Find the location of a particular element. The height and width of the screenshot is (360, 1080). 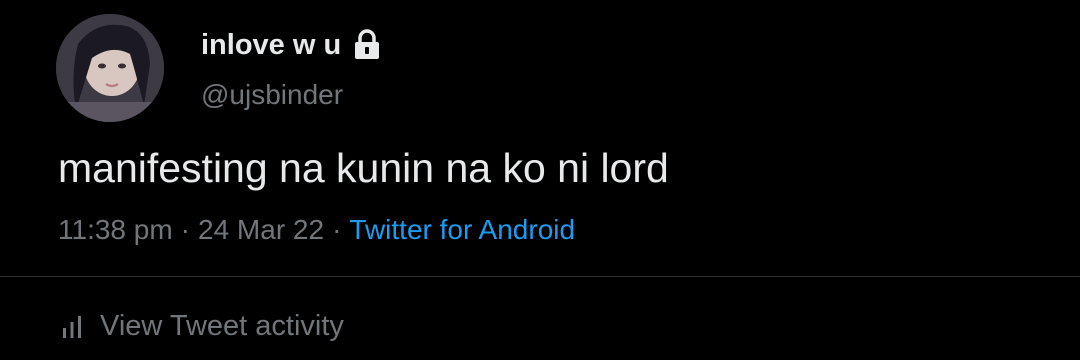

tweet-meta: 11:38 pm · 24 Mar 22 · Twitter for Android is located at coordinates (316, 230).